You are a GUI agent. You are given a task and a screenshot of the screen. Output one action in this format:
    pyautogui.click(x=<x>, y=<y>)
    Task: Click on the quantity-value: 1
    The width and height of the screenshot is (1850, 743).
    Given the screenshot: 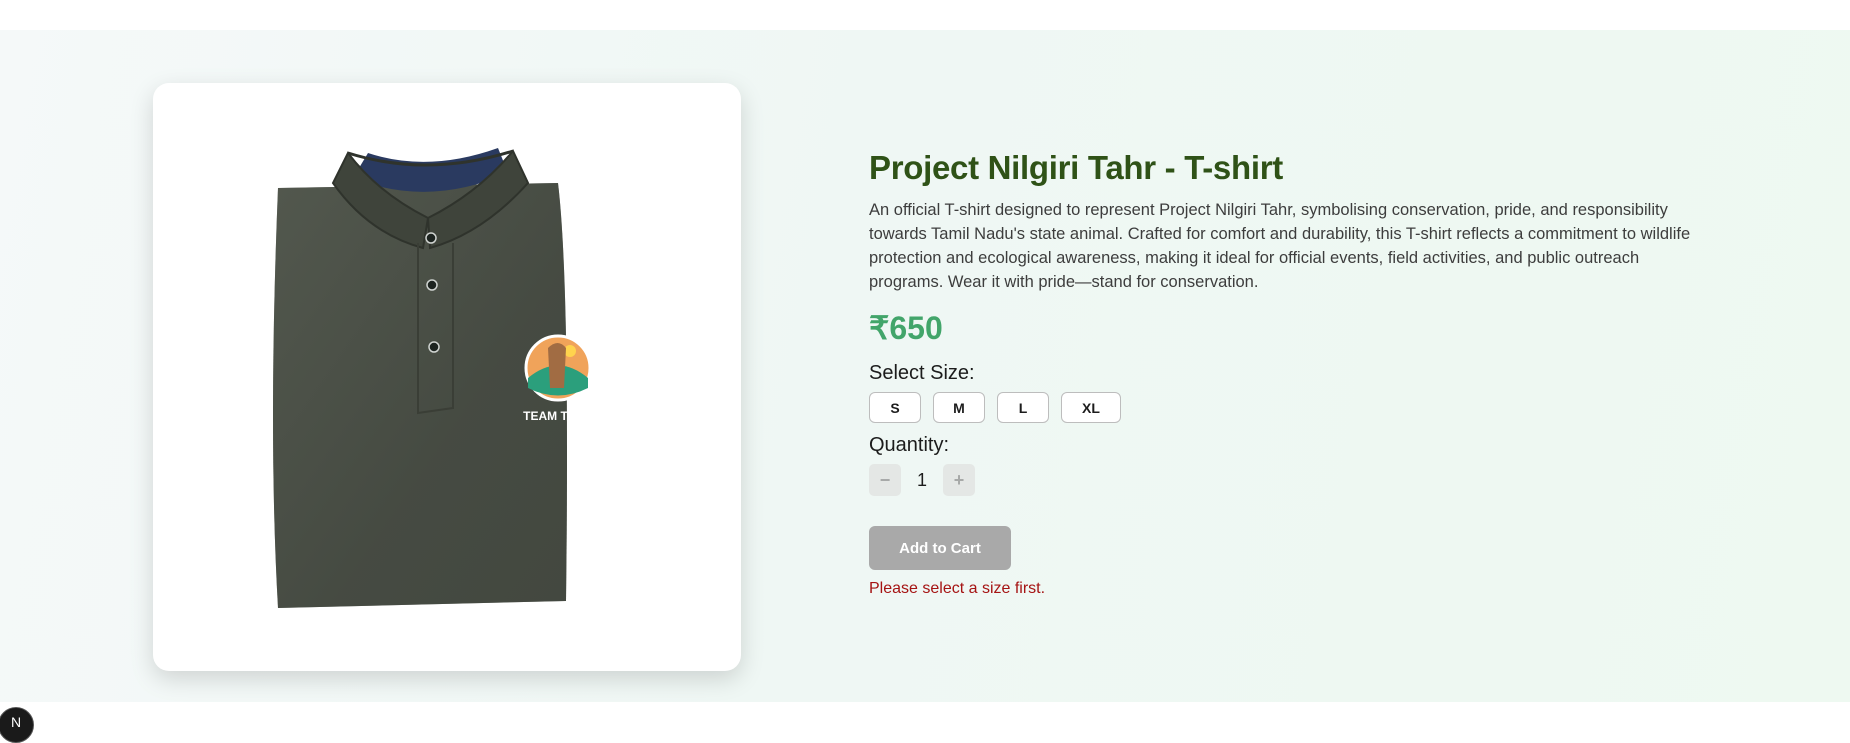 What is the action you would take?
    pyautogui.click(x=921, y=479)
    